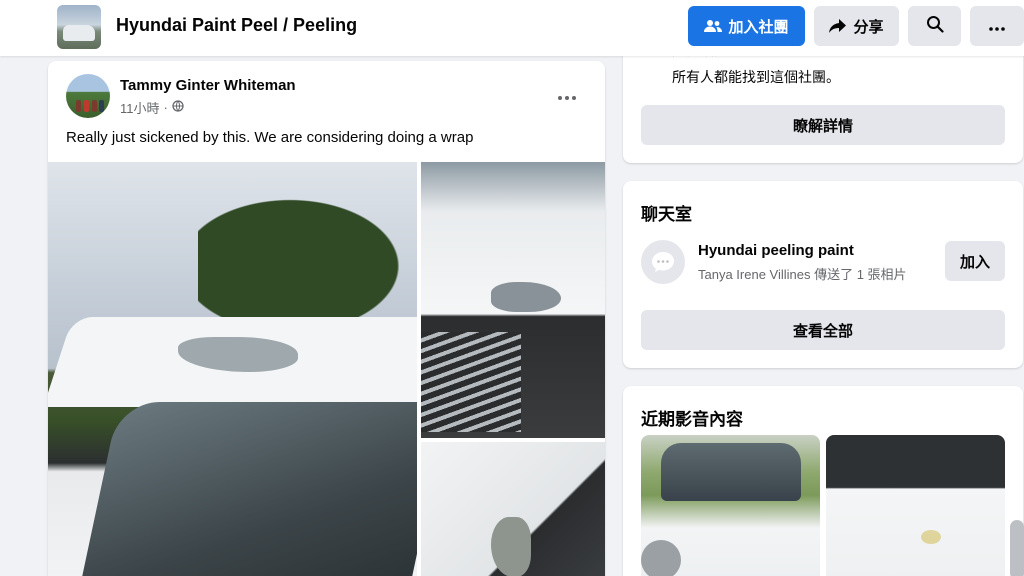  What do you see at coordinates (823, 481) in the screenshot?
I see `recent-media-card: 近期影音內容` at bounding box center [823, 481].